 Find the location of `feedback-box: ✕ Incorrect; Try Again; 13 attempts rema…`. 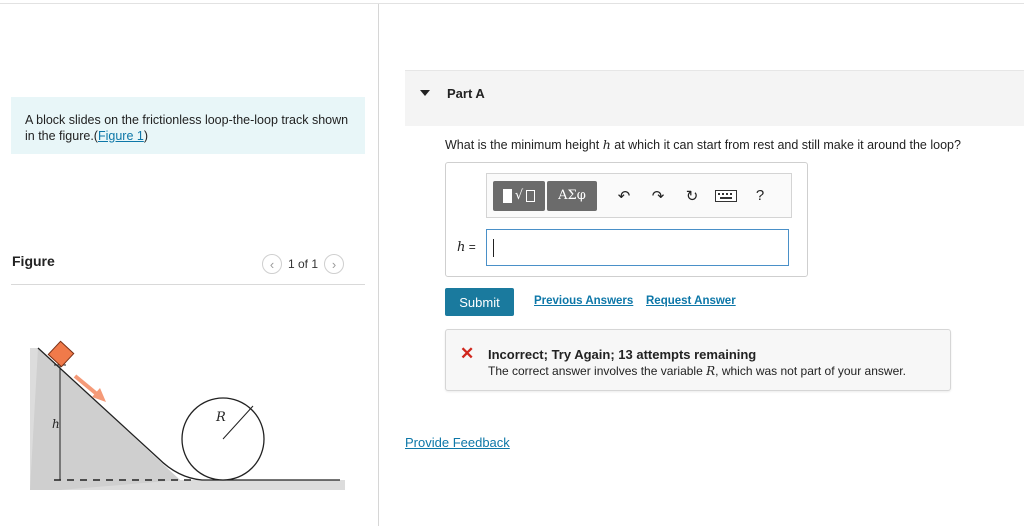

feedback-box: ✕ Incorrect; Try Again; 13 attempts rema… is located at coordinates (698, 360).